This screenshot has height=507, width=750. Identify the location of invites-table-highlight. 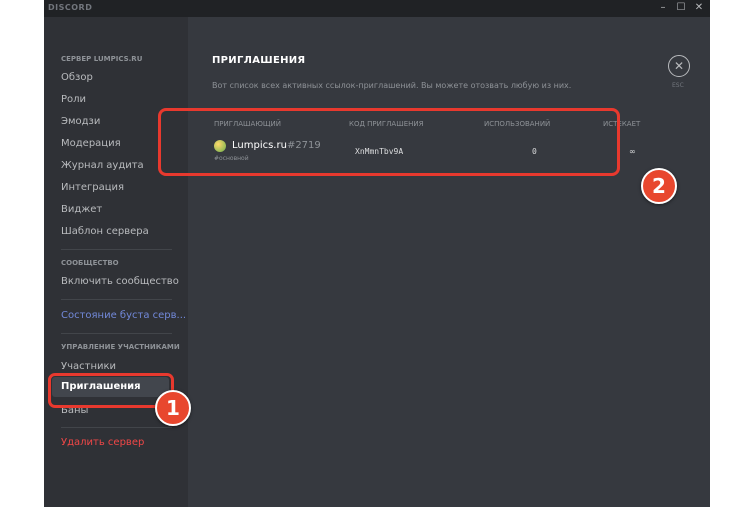
(389, 142).